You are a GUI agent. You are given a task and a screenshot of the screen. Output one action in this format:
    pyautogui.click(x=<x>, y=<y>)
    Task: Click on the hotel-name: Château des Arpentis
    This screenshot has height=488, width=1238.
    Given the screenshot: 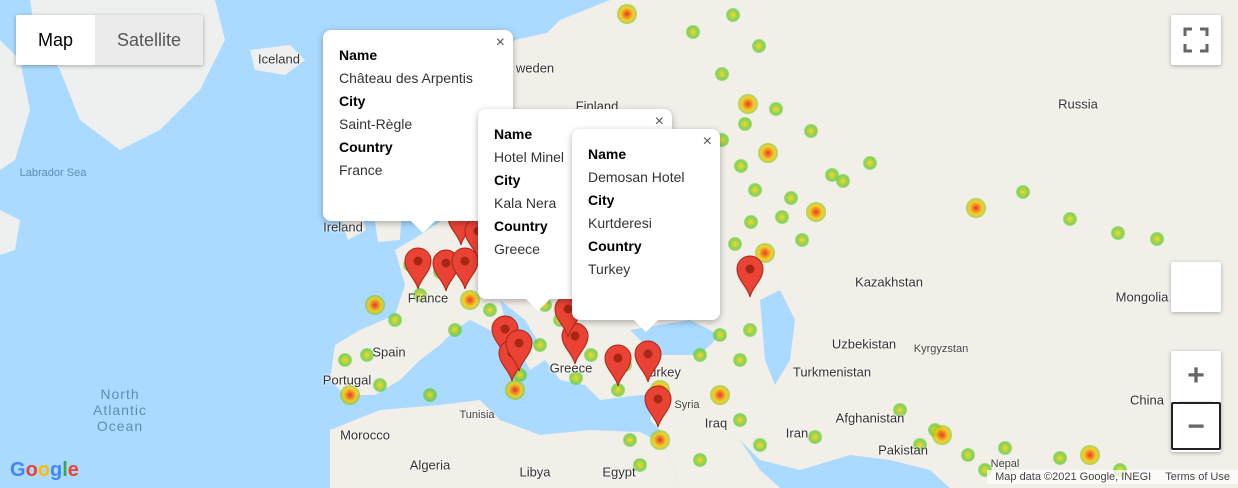 What is the action you would take?
    pyautogui.click(x=406, y=78)
    